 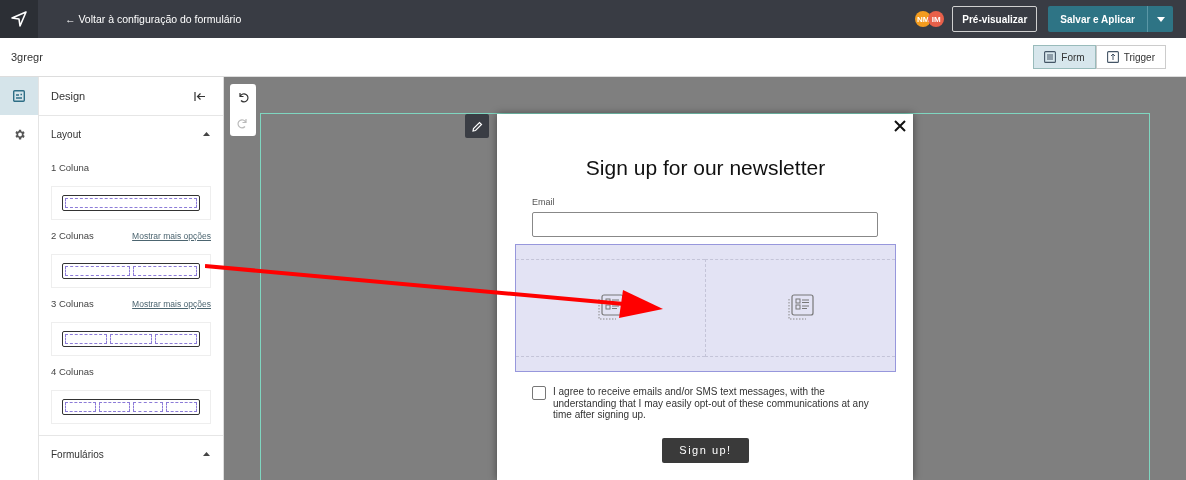 What do you see at coordinates (923, 19) in the screenshot?
I see `user-avatar: NM` at bounding box center [923, 19].